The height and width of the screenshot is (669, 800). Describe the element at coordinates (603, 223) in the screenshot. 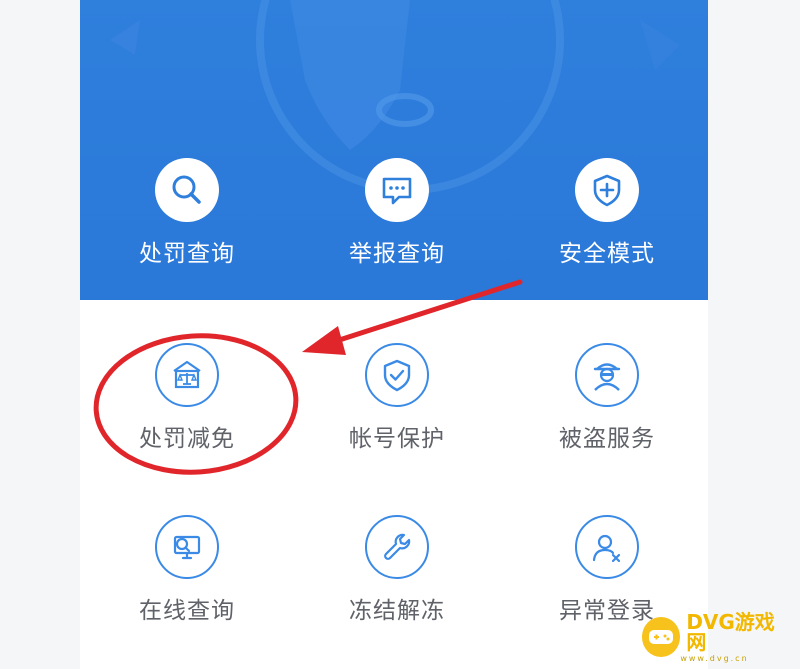

I see `service-safe-mode: 安全模式` at that location.